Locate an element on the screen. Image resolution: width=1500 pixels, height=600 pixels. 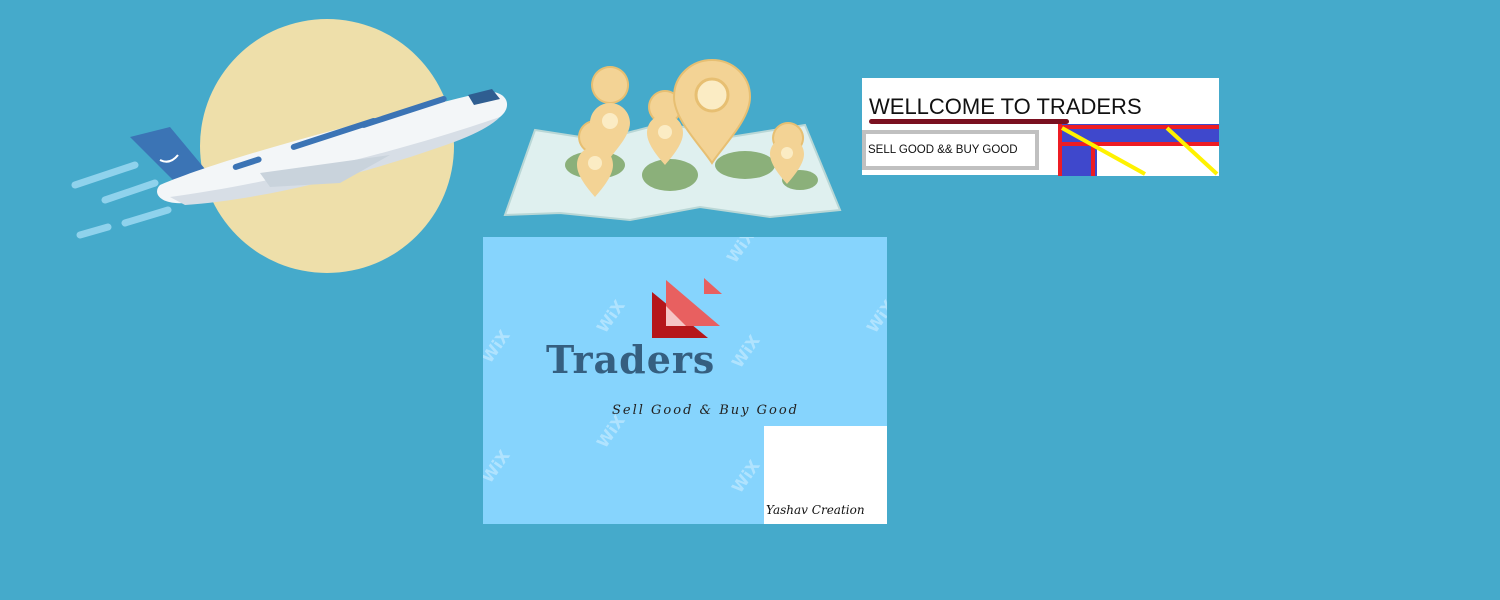
welcome-title: WELLCOME TO TRADERS is located at coordinates (1005, 106).